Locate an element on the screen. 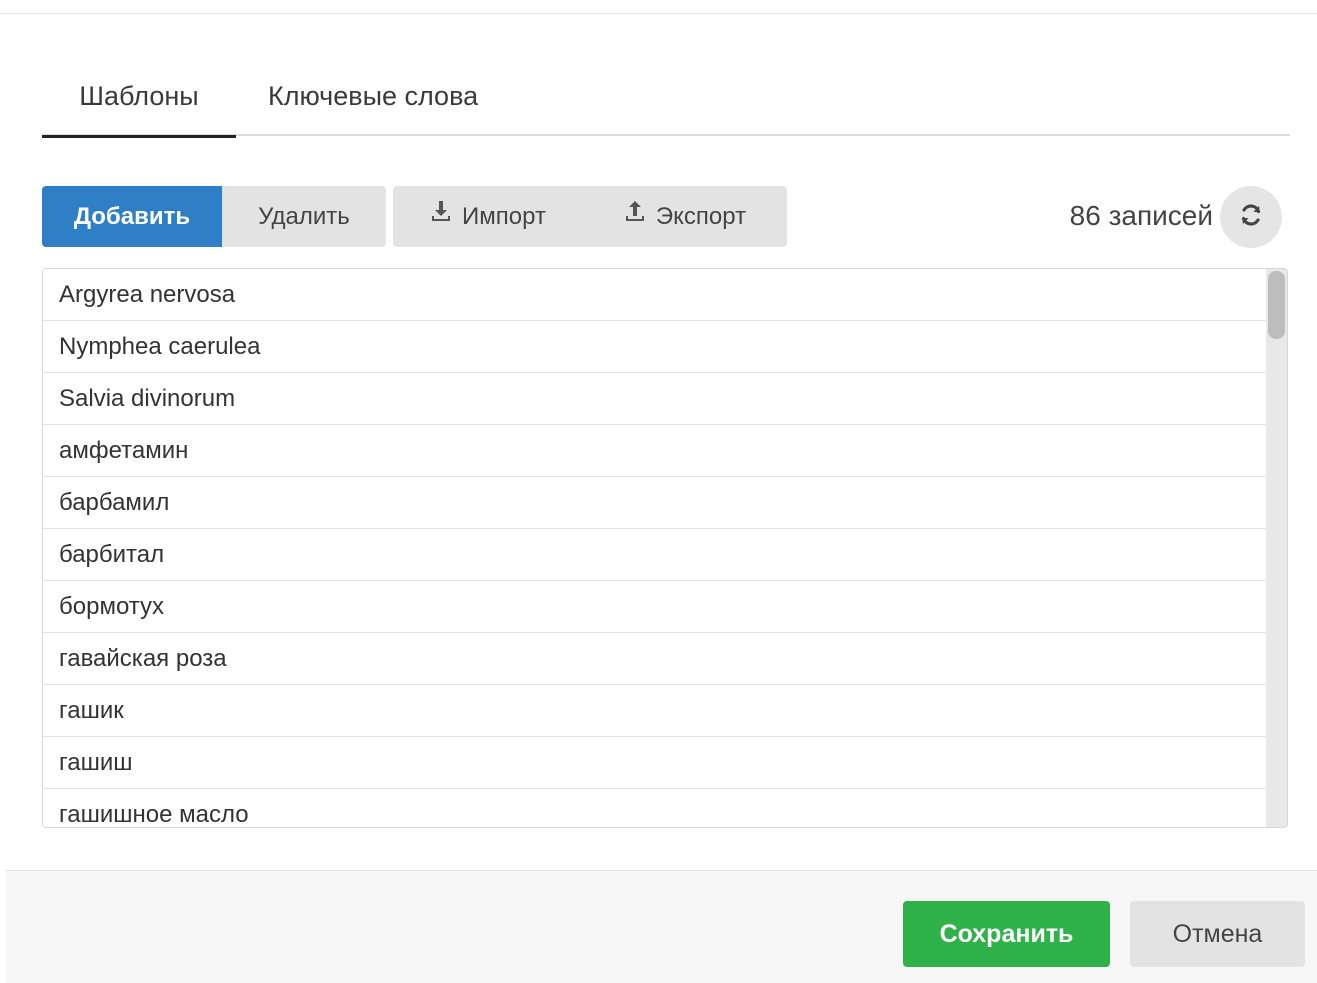 Image resolution: width=1317 pixels, height=983 pixels. refresh-button is located at coordinates (1251, 217).